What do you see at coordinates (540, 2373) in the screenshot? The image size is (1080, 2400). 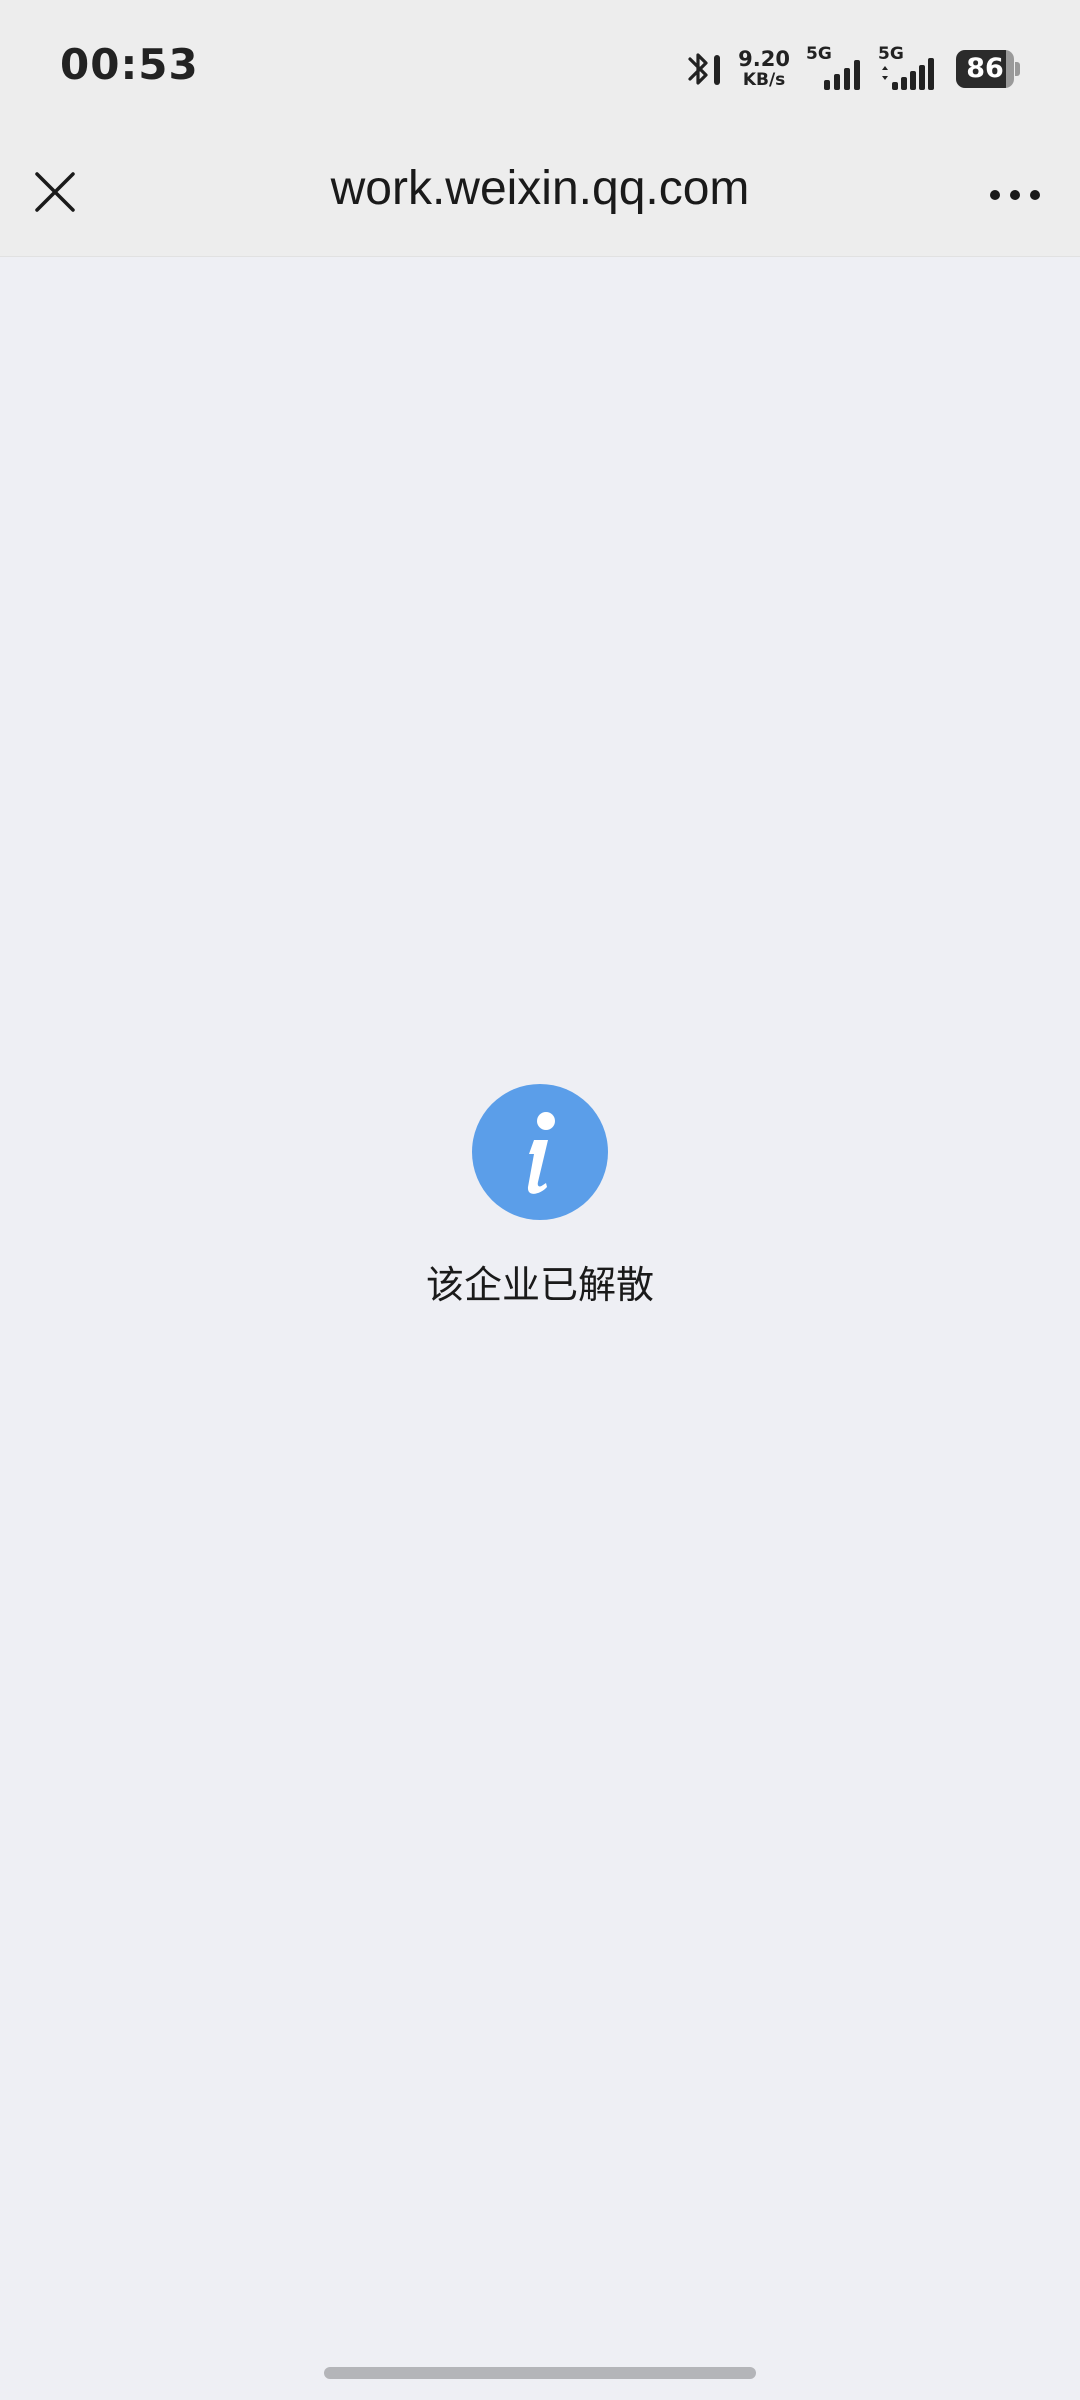 I see `home-indicator` at bounding box center [540, 2373].